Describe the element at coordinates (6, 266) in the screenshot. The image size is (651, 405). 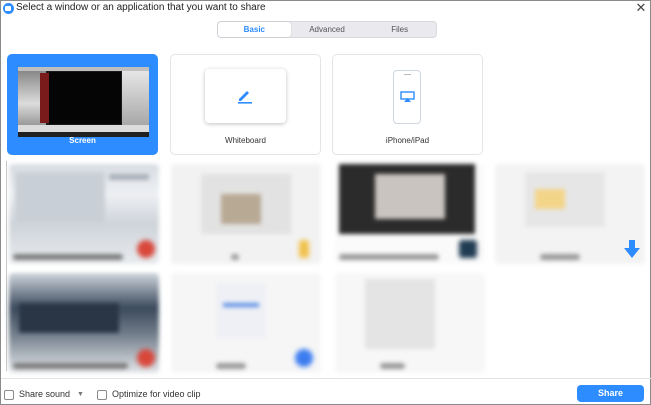
I see `selection-indicator` at that location.